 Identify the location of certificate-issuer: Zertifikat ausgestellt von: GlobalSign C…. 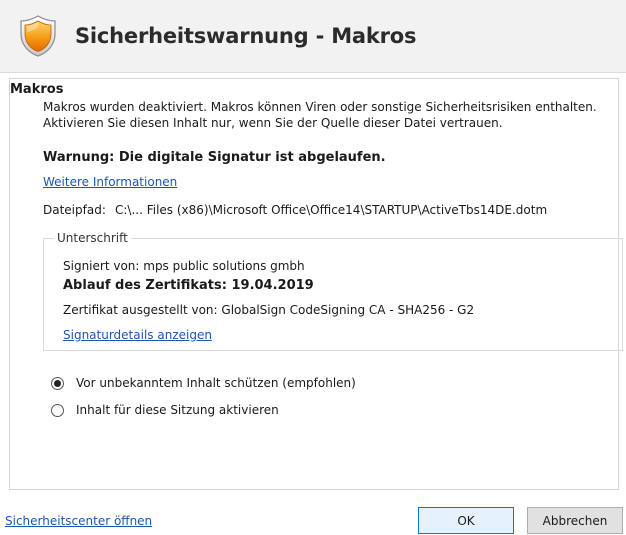
(269, 310).